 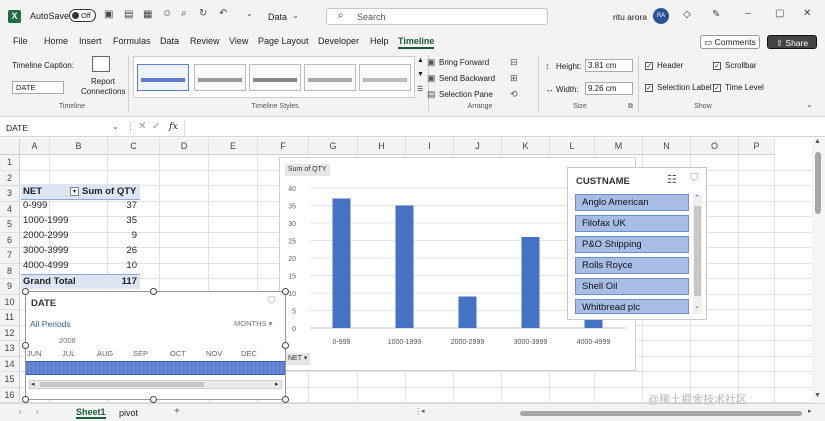 What do you see at coordinates (249, 13) in the screenshot?
I see `qat-more-icon: ⌄` at bounding box center [249, 13].